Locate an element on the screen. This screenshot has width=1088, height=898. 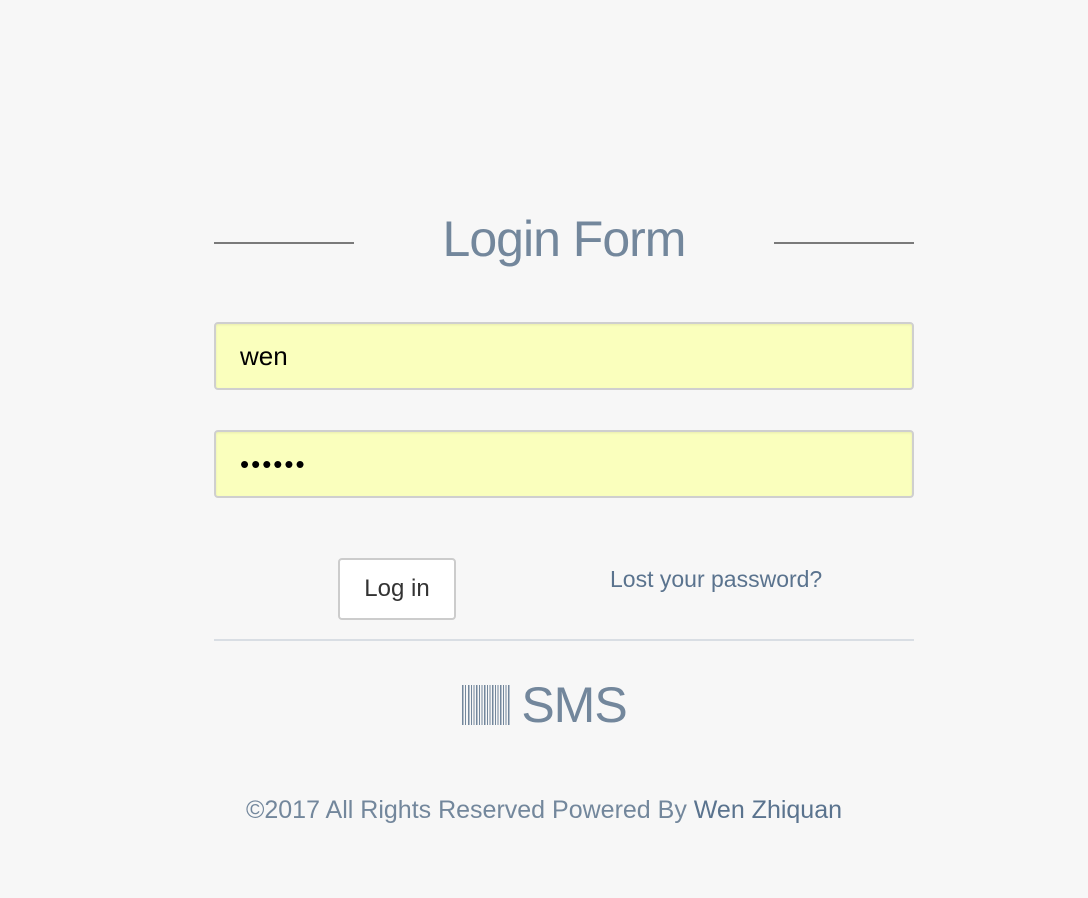
brand-name: SMS is located at coordinates (574, 705).